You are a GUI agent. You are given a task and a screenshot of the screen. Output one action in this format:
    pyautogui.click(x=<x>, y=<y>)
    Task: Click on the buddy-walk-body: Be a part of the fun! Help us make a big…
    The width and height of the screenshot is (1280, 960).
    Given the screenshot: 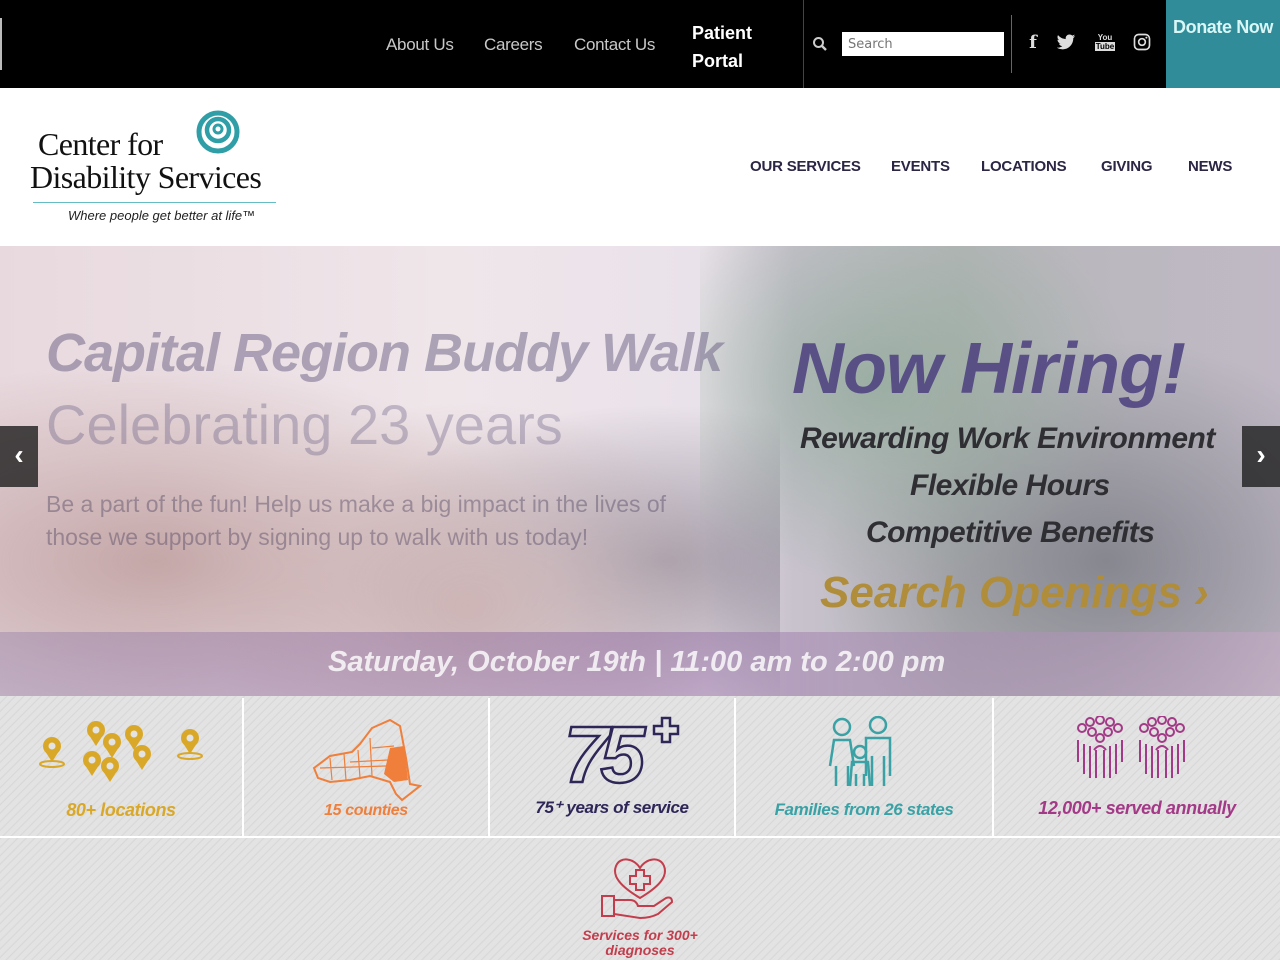 What is the action you would take?
    pyautogui.click(x=356, y=520)
    